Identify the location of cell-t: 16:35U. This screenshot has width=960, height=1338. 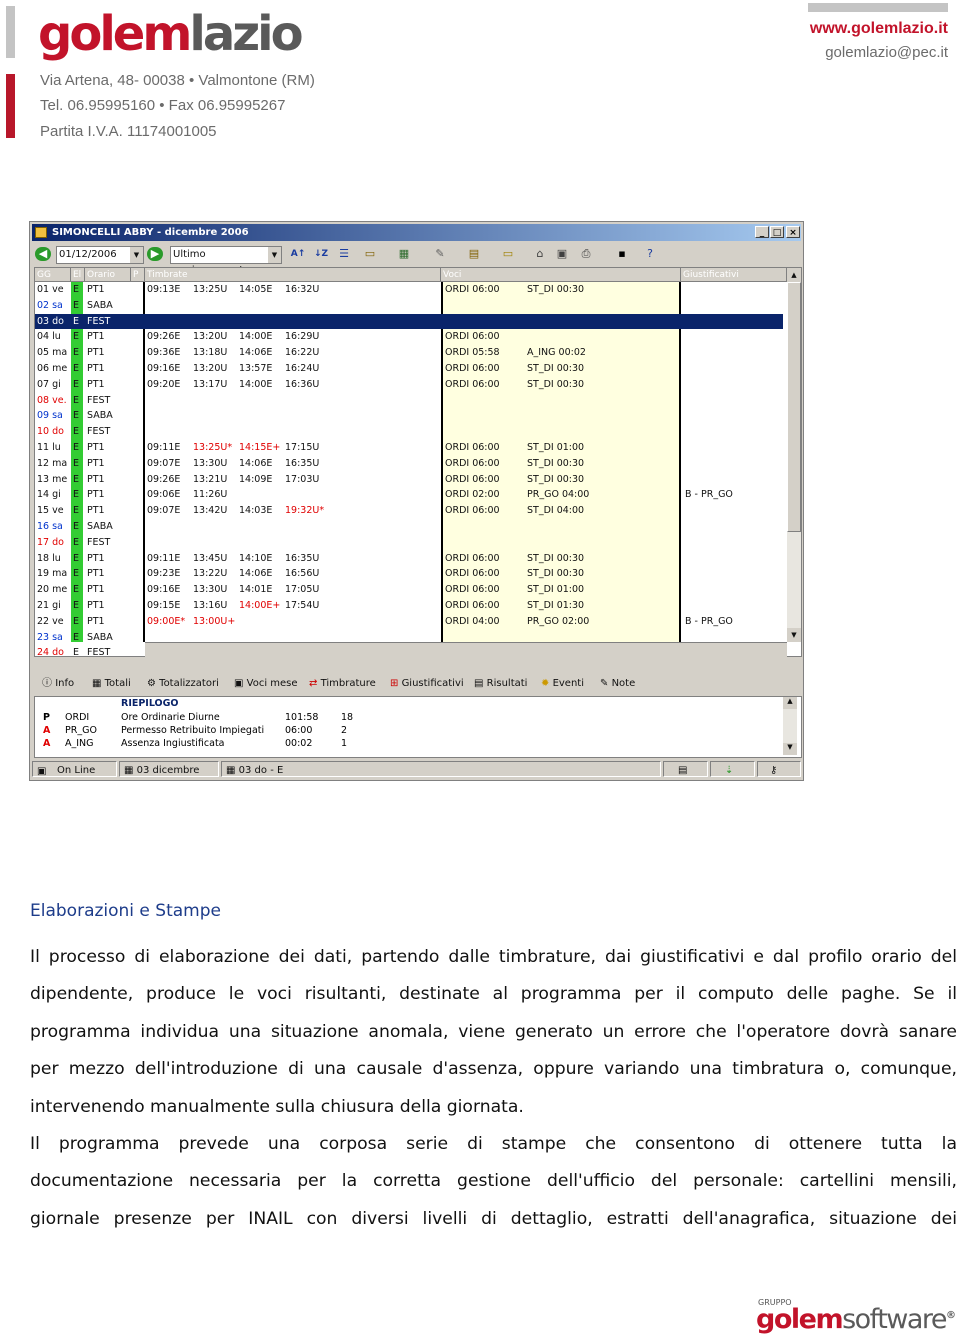
(302, 463).